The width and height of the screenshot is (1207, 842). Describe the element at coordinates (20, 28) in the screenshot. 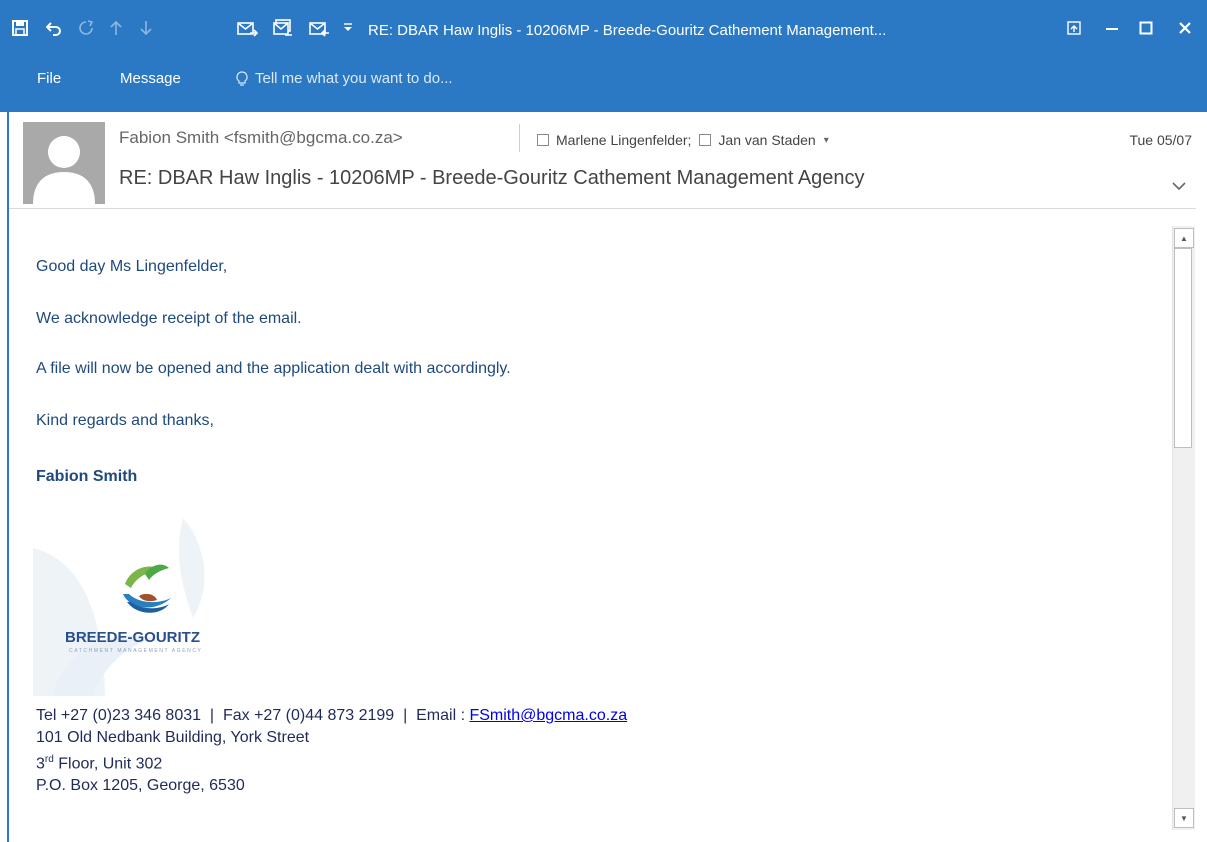

I see `save-icon` at that location.